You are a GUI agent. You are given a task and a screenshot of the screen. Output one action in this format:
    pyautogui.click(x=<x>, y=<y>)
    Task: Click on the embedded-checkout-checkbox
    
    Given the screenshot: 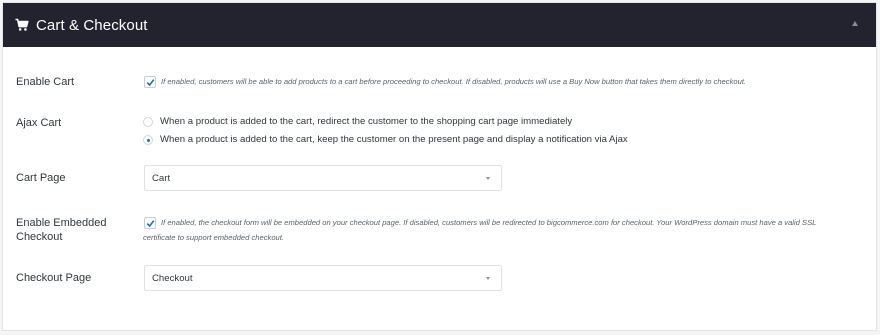 What is the action you would take?
    pyautogui.click(x=150, y=223)
    